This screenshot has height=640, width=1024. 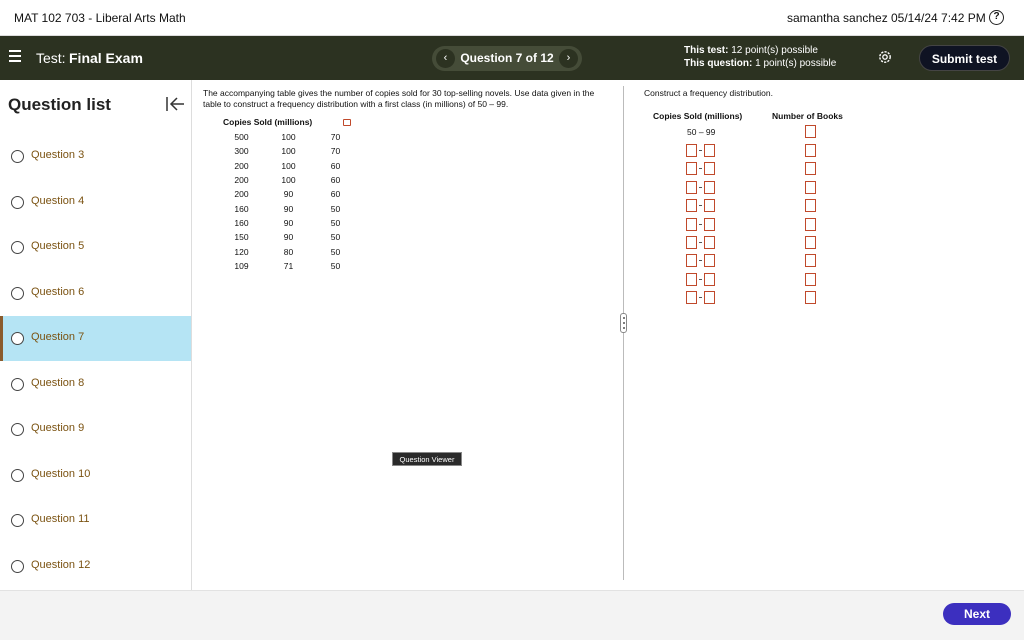 I want to click on question-list-item: Question 4, so click(x=95, y=202).